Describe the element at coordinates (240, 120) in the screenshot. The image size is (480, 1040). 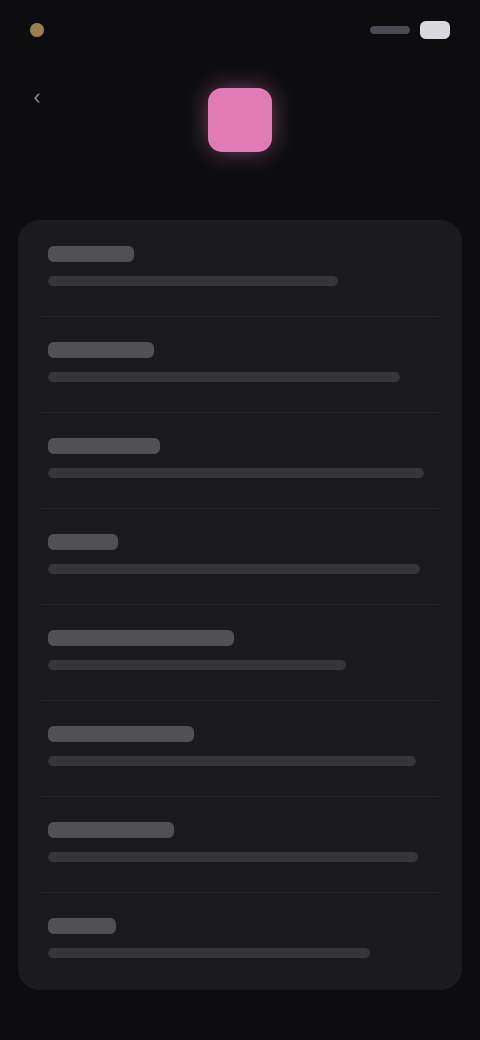
I see `app-icon` at that location.